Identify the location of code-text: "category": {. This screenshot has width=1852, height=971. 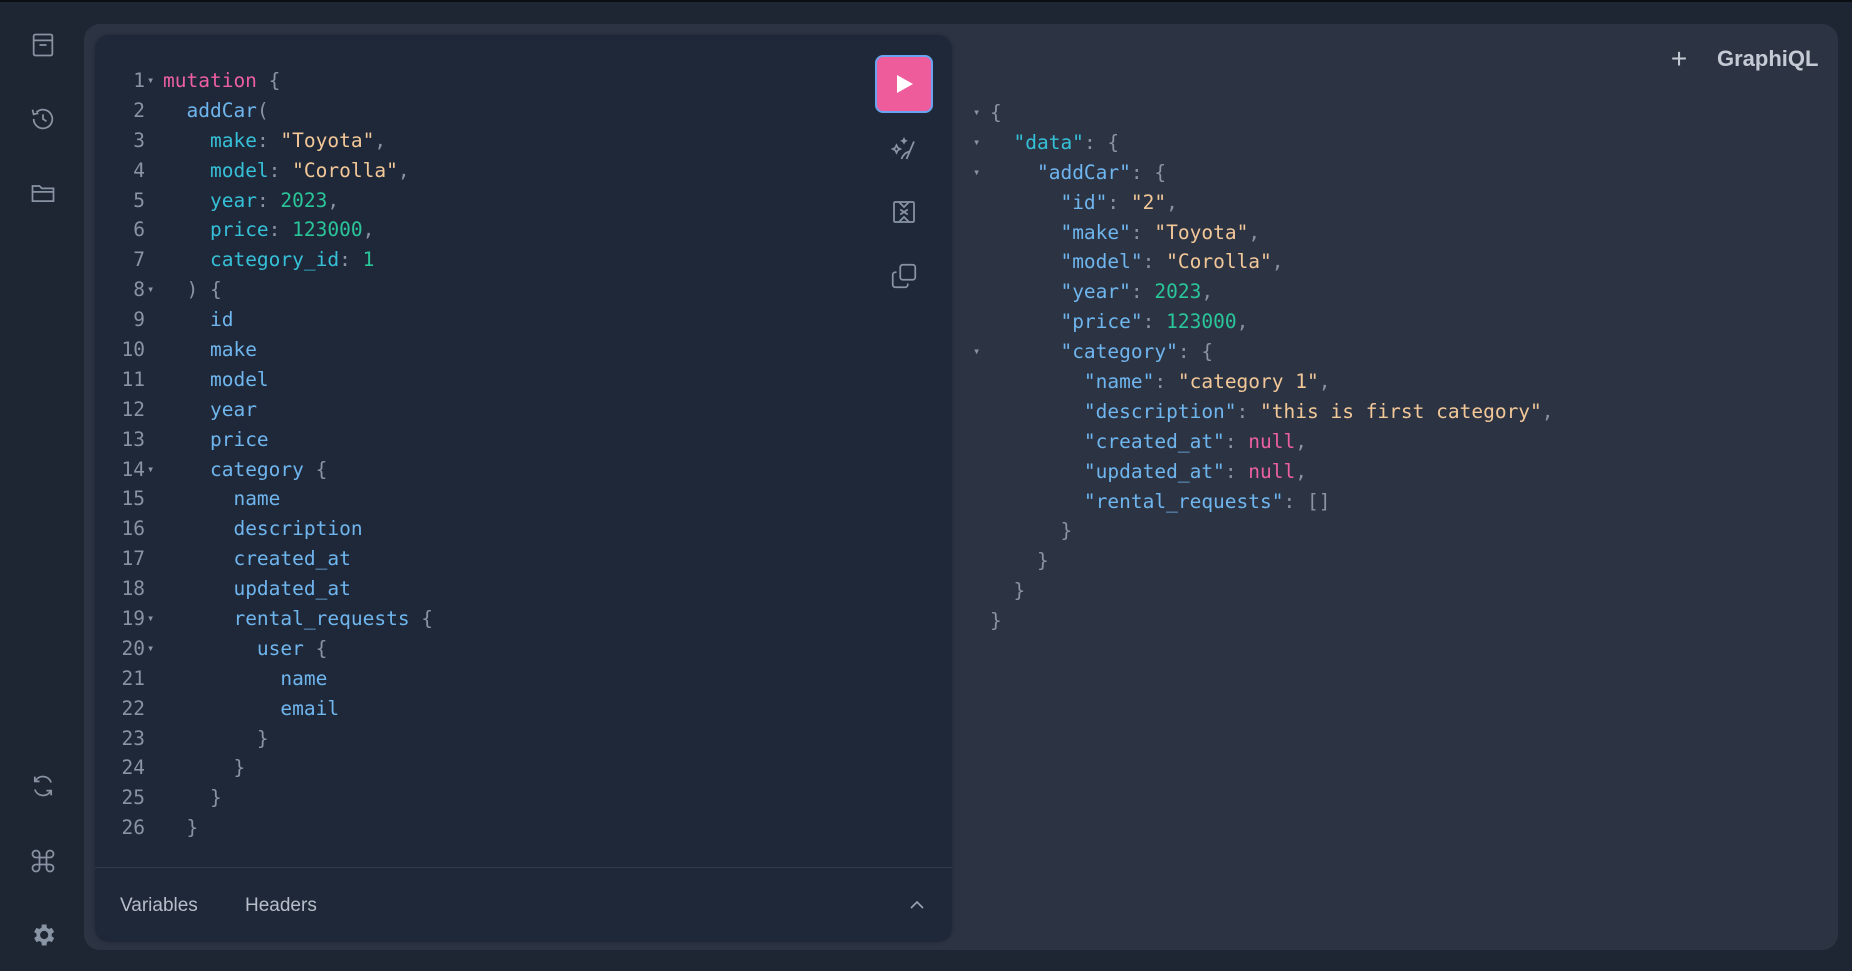
(1101, 352).